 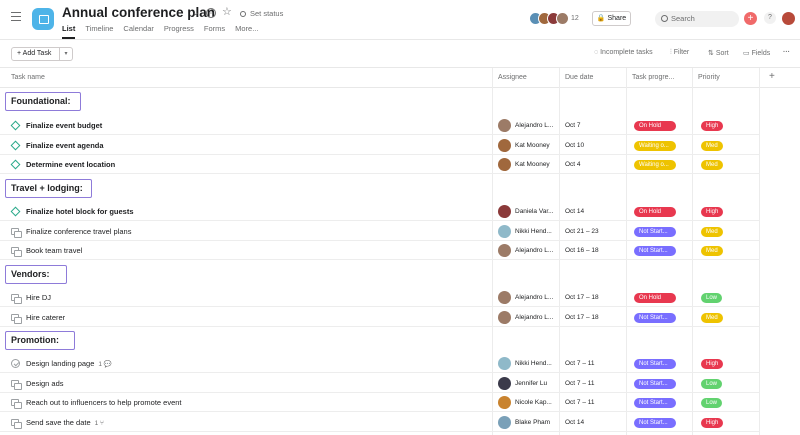 I want to click on chevron-down-icon: ⌄, so click(x=196, y=12).